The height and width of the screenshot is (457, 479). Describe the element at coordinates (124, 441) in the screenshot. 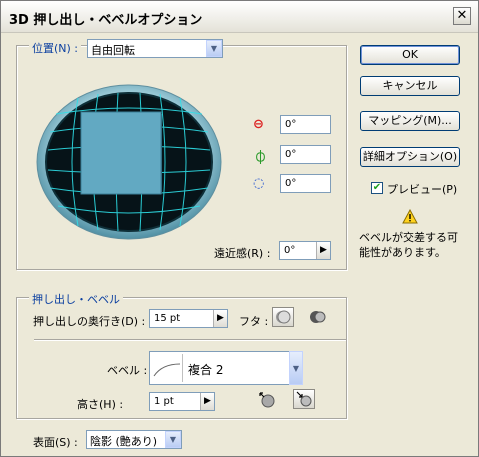

I see `surface-value: 陰影 (艶あり)` at that location.